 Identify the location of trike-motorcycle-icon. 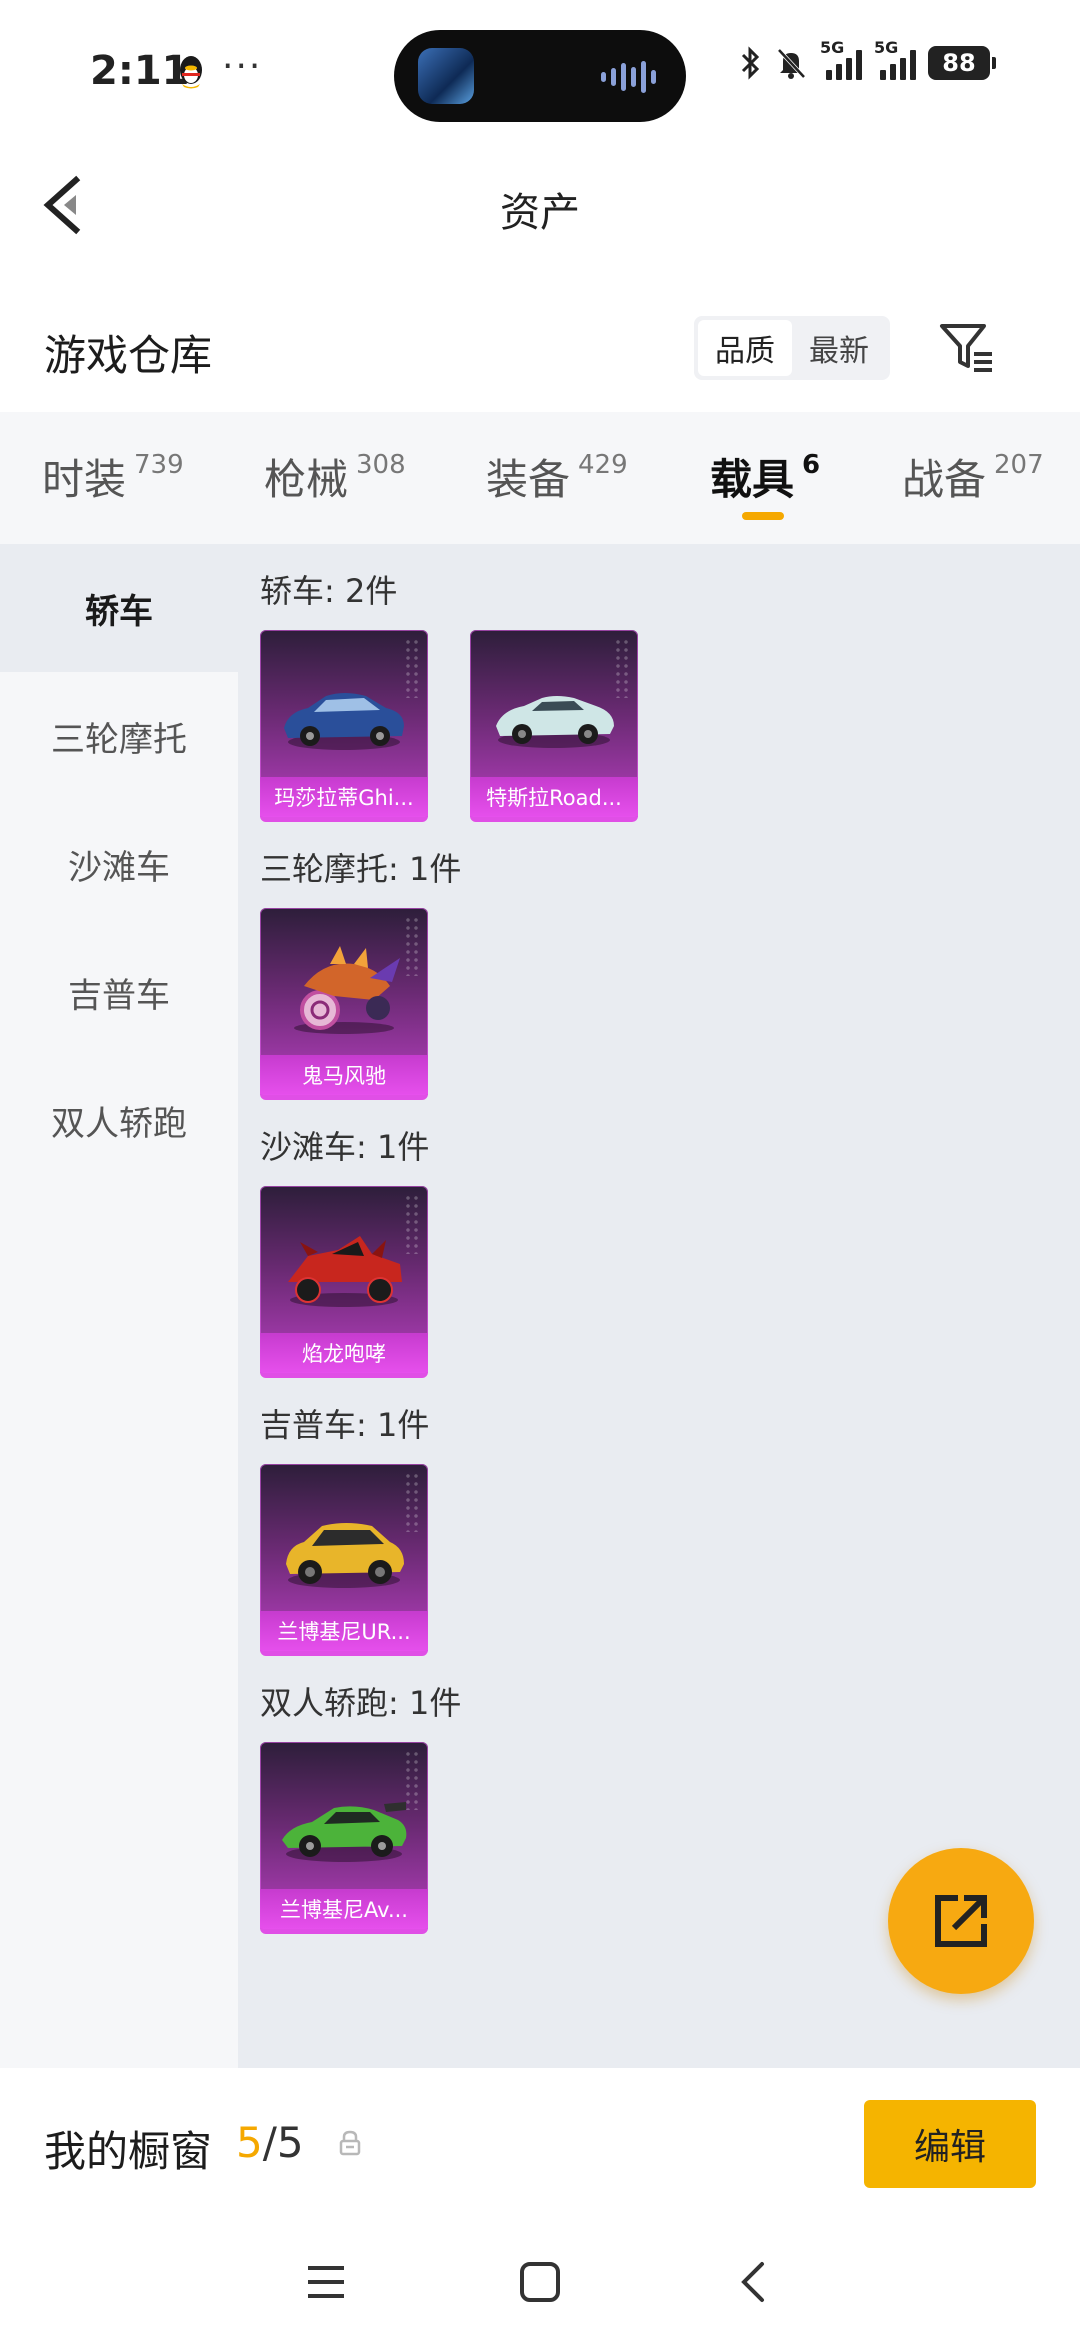
(347, 990).